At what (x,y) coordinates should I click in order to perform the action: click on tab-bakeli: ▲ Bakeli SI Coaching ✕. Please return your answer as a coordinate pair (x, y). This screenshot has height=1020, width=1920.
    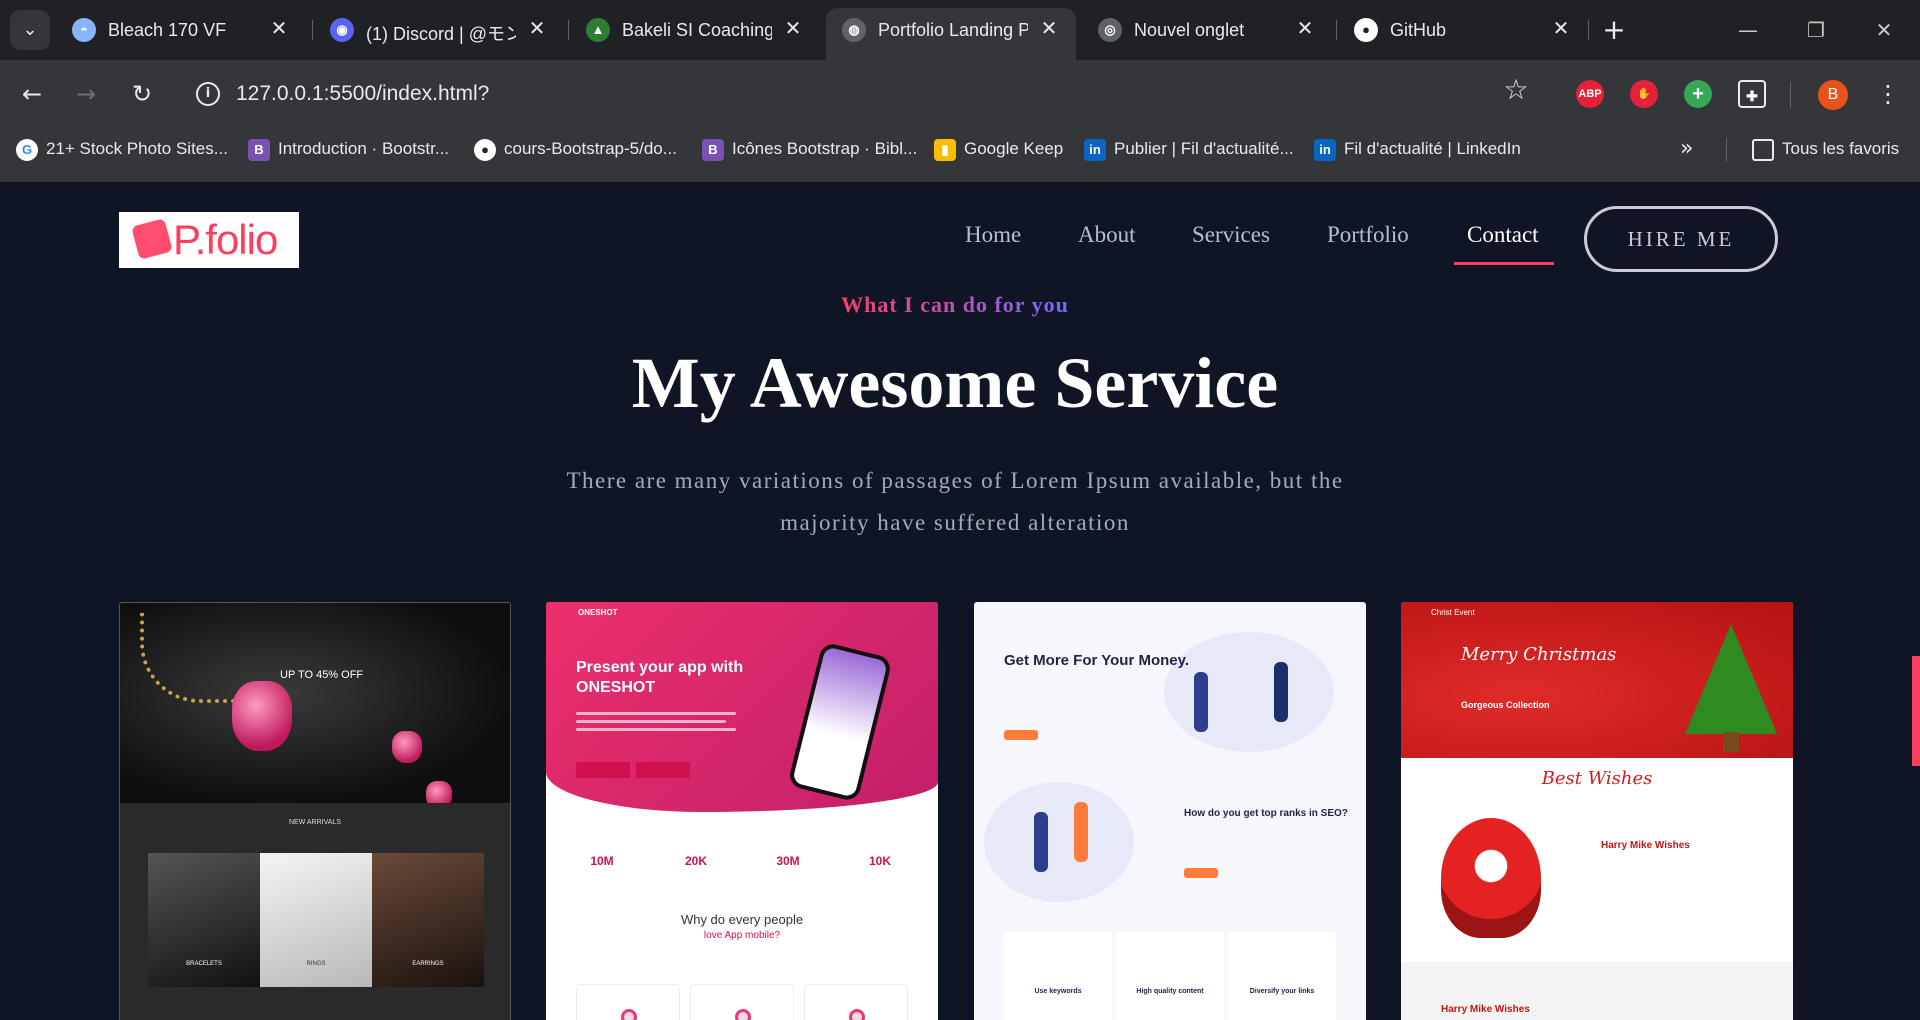
    Looking at the image, I should click on (695, 30).